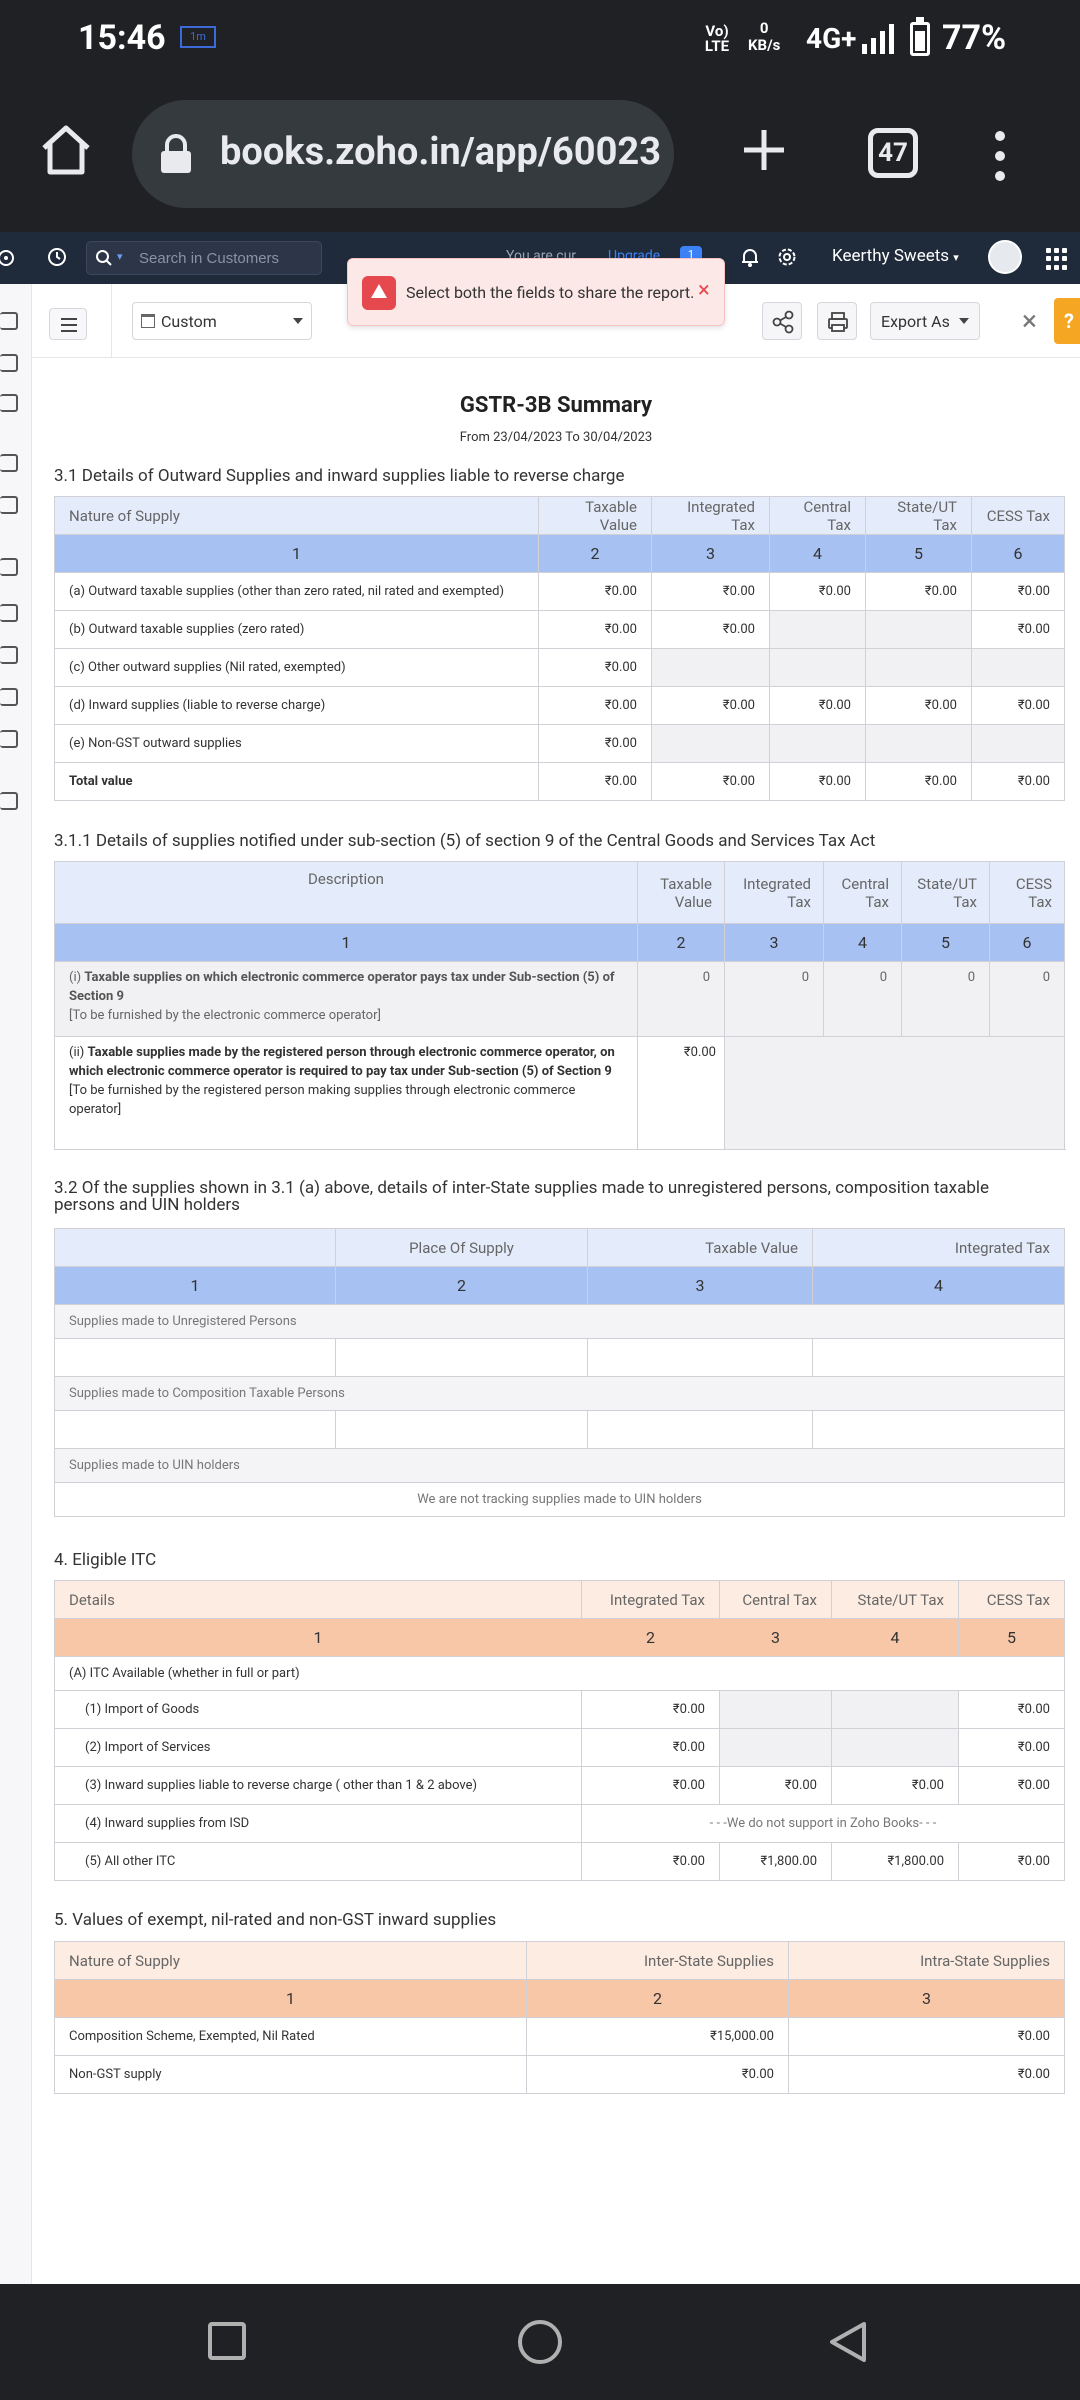 The height and width of the screenshot is (2400, 1080). I want to click on back-icon, so click(848, 2342).